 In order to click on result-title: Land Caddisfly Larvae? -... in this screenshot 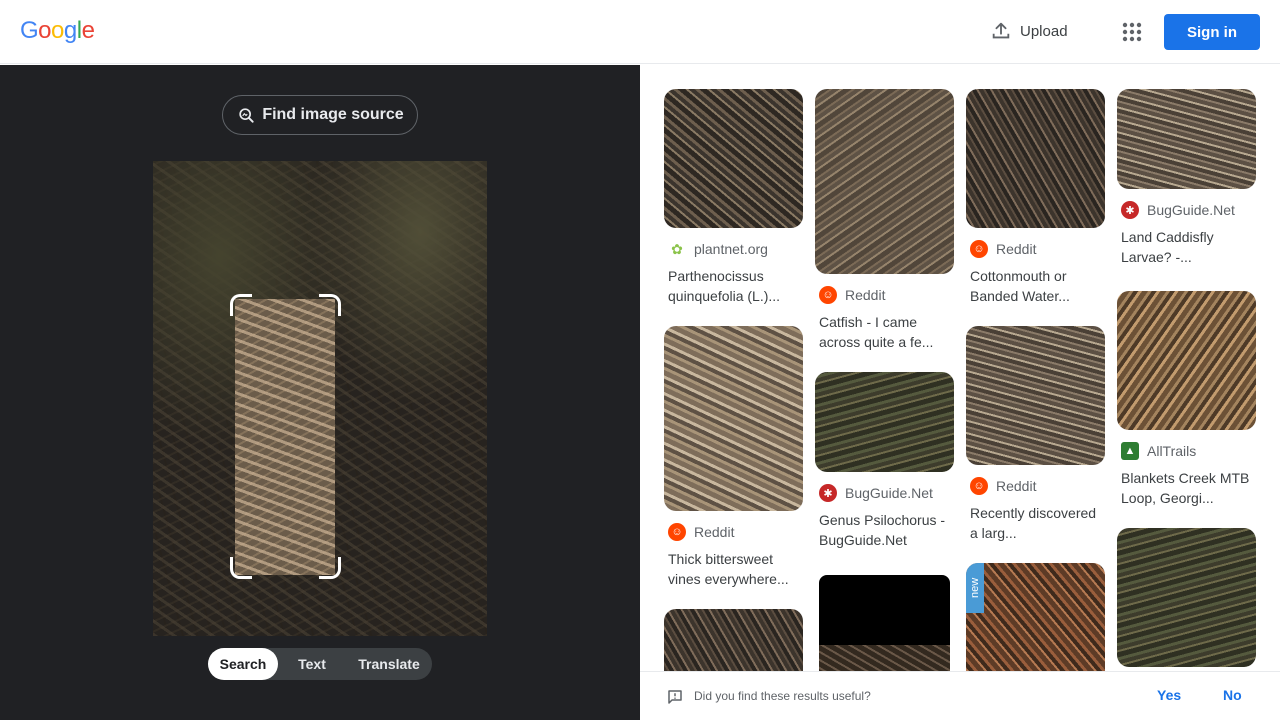, I will do `click(1186, 247)`.